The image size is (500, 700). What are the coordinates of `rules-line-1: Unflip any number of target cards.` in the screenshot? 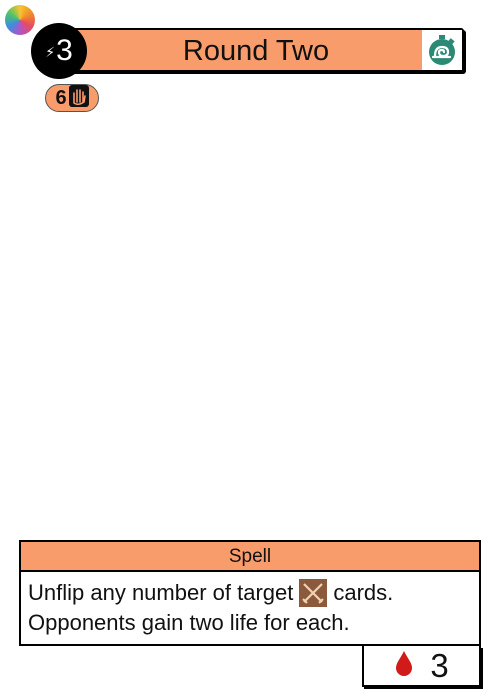 It's located at (253, 593).